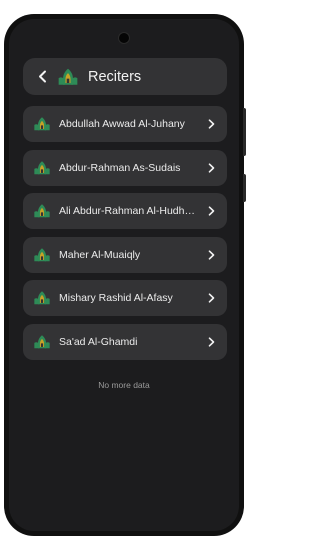 The height and width of the screenshot is (550, 320). I want to click on front-camera, so click(124, 38).